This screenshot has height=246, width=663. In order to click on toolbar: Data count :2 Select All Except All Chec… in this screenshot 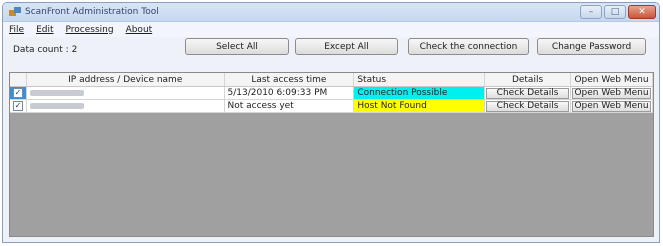, I will do `click(331, 48)`.